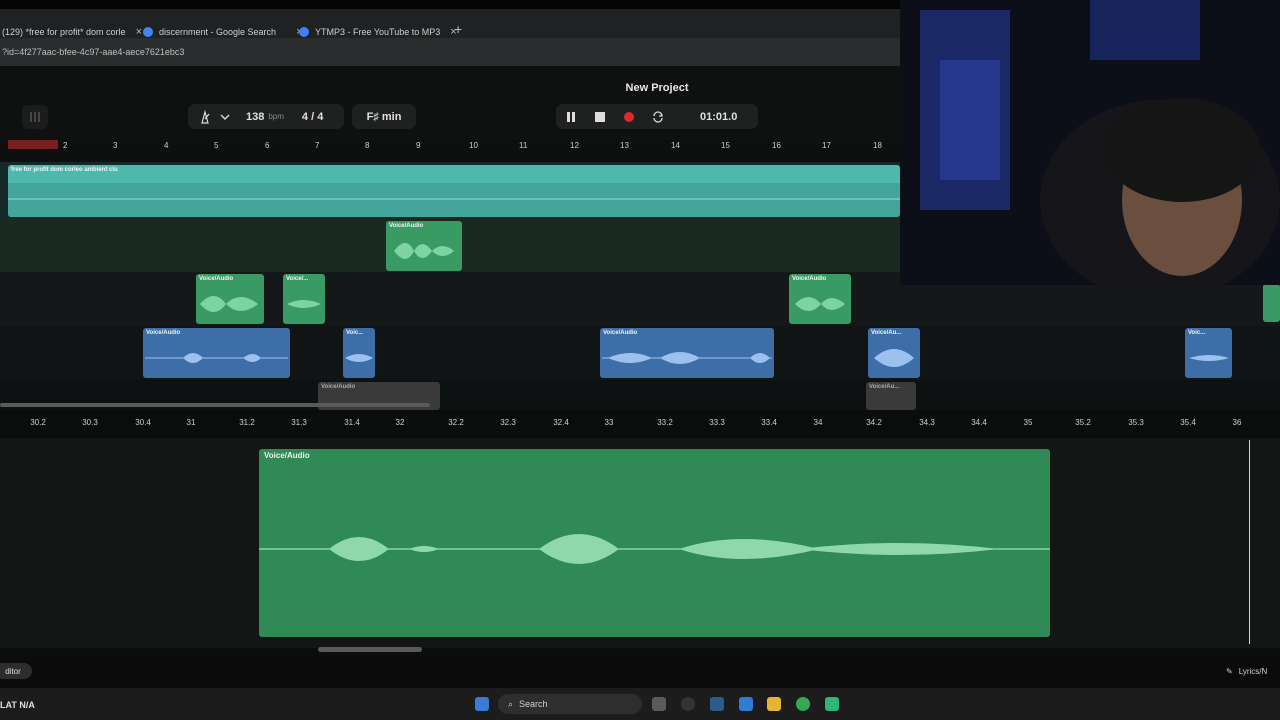 Image resolution: width=1280 pixels, height=720 pixels. What do you see at coordinates (456, 422) in the screenshot?
I see `editor-ruler-tick: 32.2` at bounding box center [456, 422].